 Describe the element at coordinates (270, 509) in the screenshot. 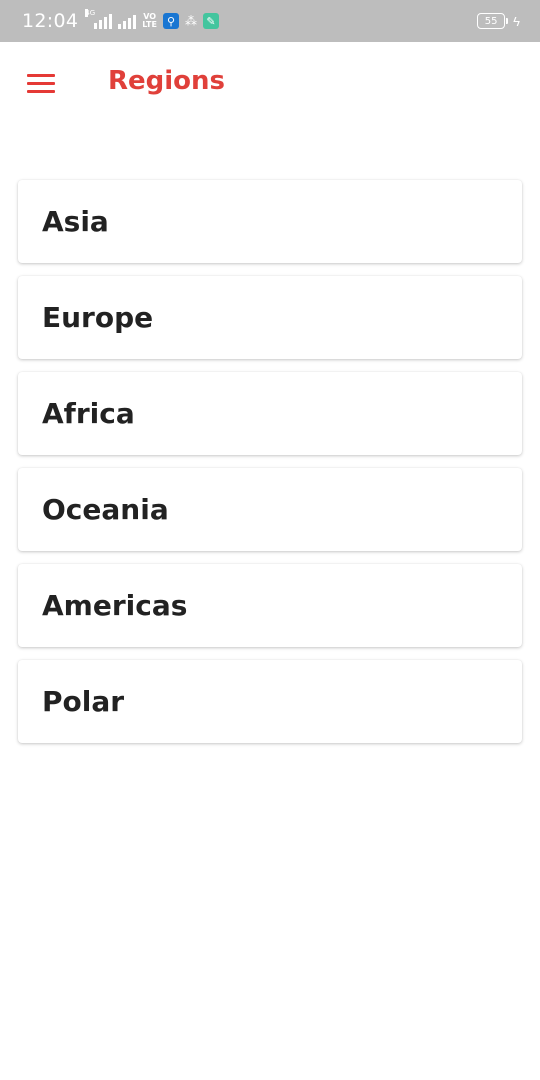

I see `region-item-oceania: Oceania` at that location.